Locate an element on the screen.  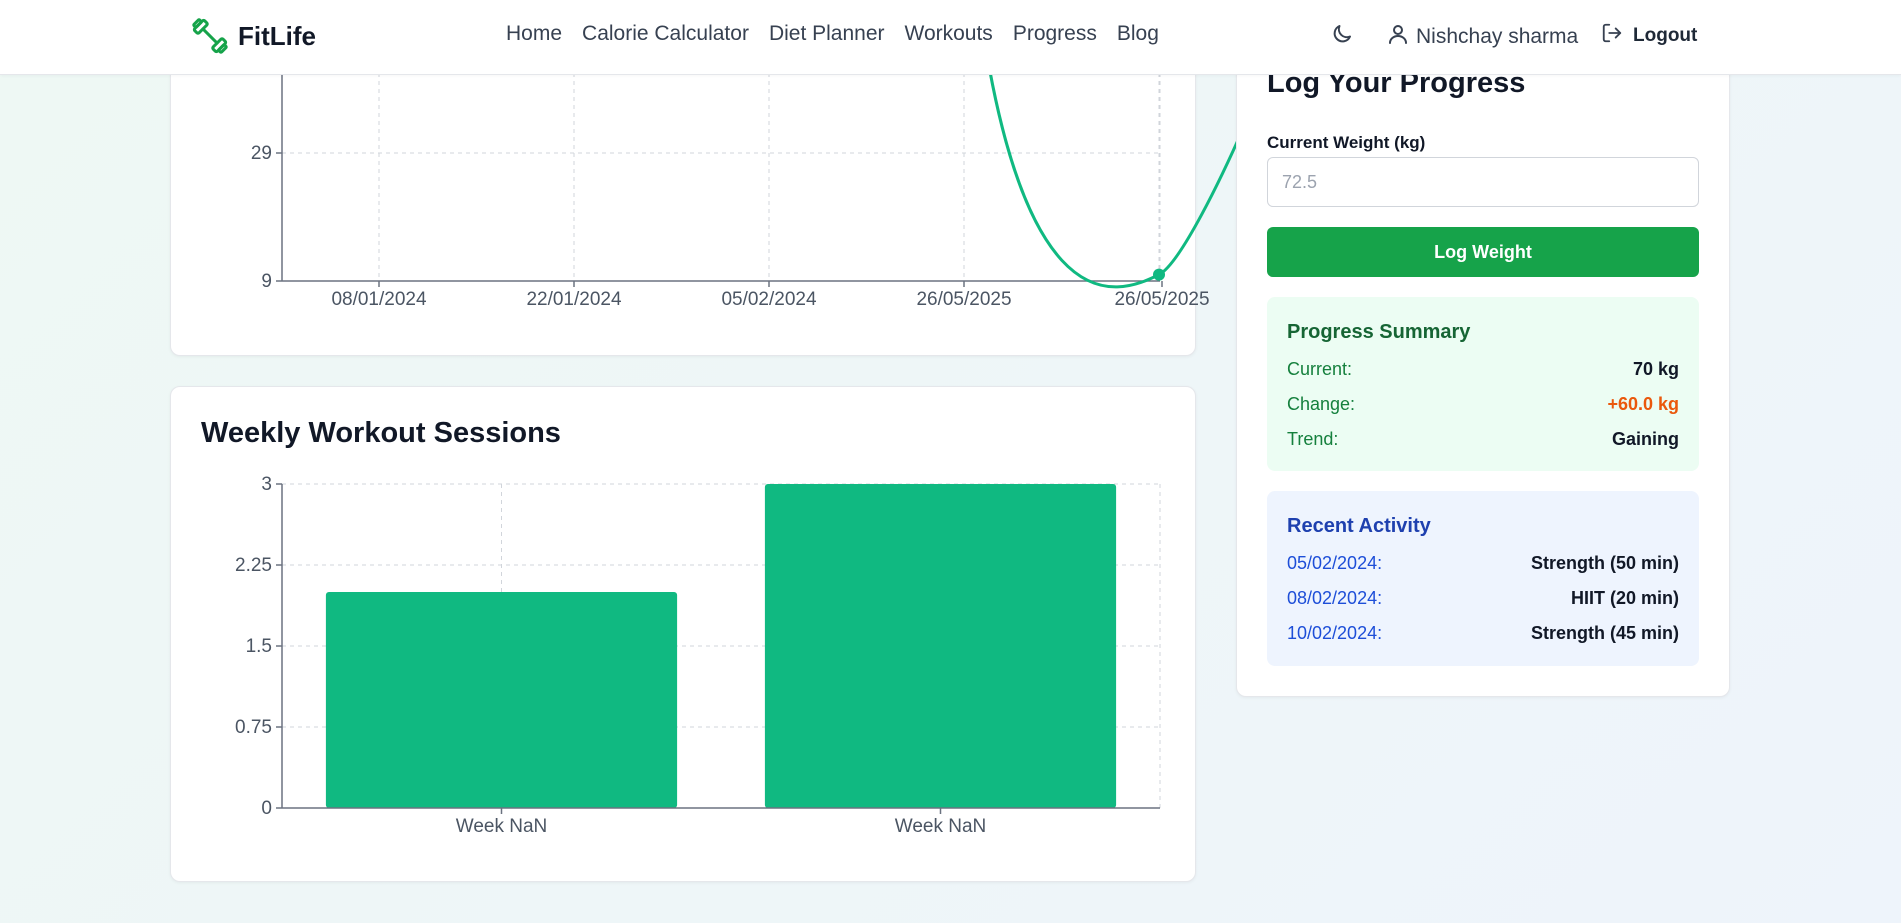
activity-date: 08/02/2024: is located at coordinates (1335, 598).